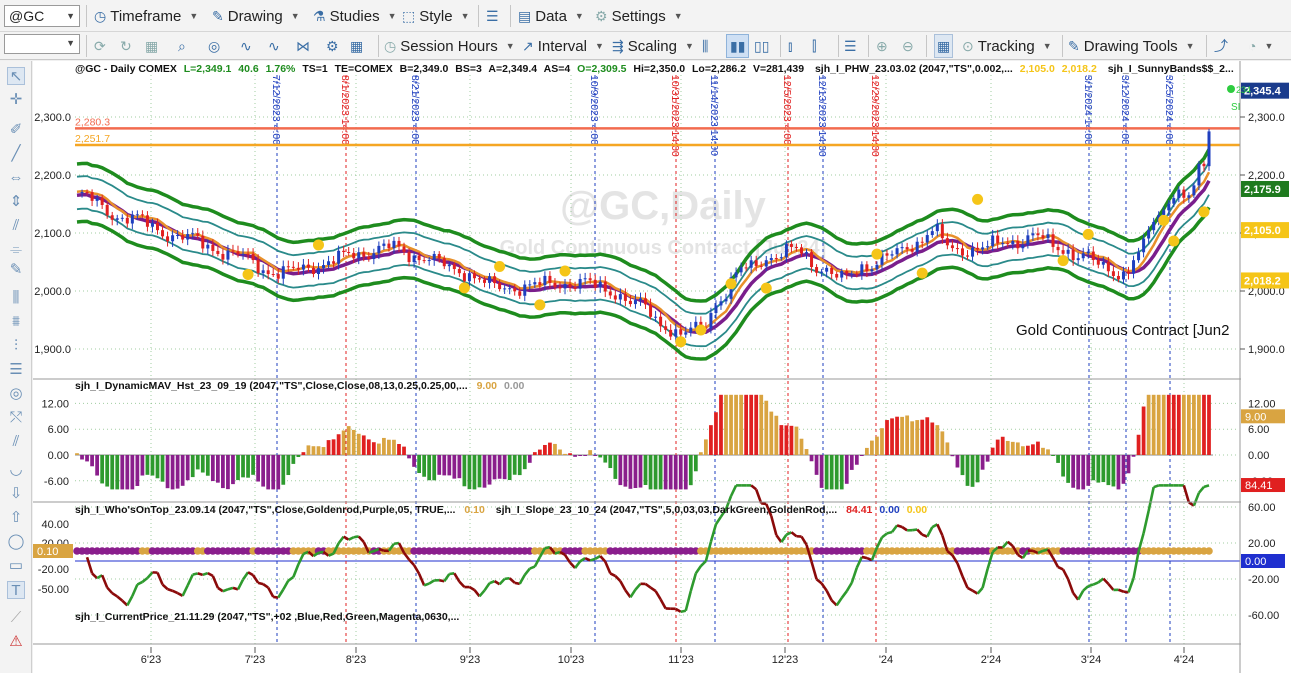 This screenshot has width=1291, height=673. I want to click on gann-icon: ⤲, so click(16, 418).